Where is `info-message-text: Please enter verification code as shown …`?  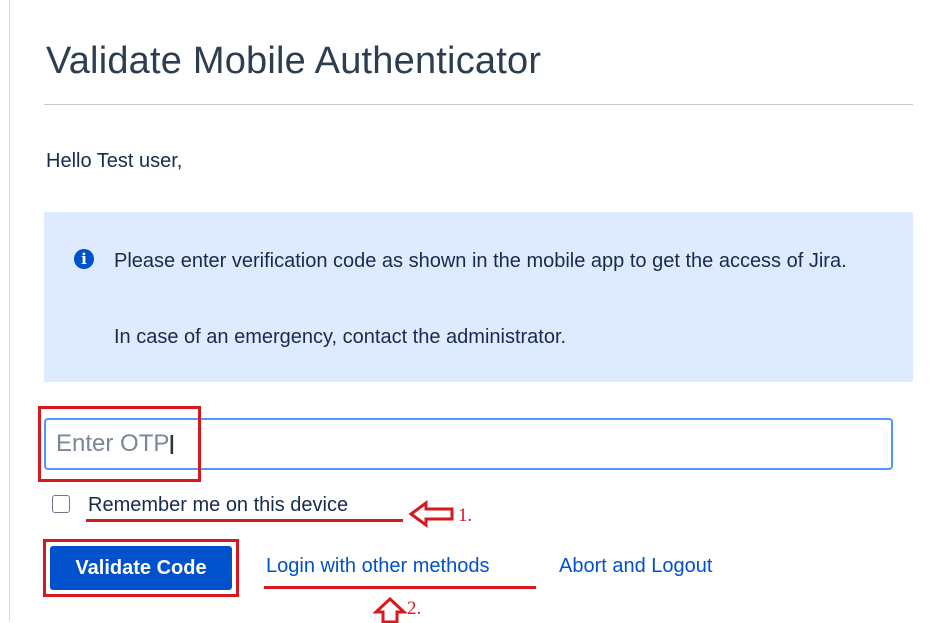
info-message-text: Please enter verification code as shown … is located at coordinates (480, 261).